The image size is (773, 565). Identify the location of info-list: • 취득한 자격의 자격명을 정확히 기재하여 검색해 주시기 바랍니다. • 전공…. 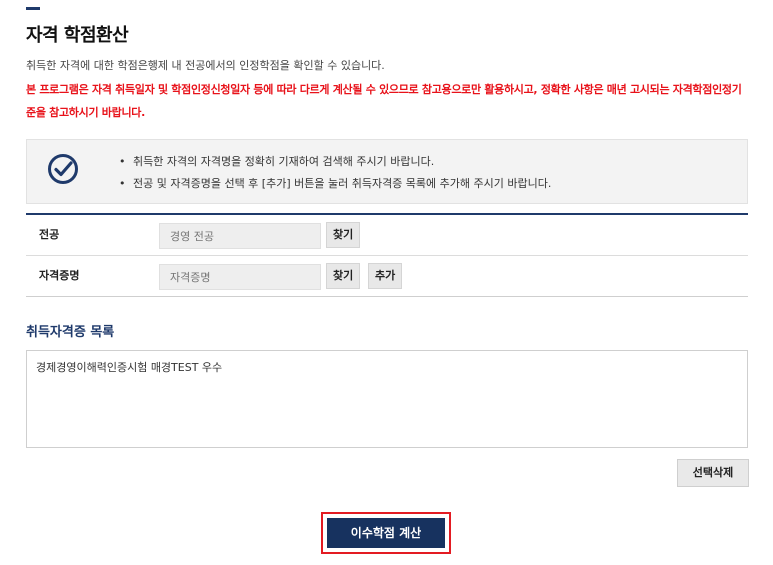
(335, 176).